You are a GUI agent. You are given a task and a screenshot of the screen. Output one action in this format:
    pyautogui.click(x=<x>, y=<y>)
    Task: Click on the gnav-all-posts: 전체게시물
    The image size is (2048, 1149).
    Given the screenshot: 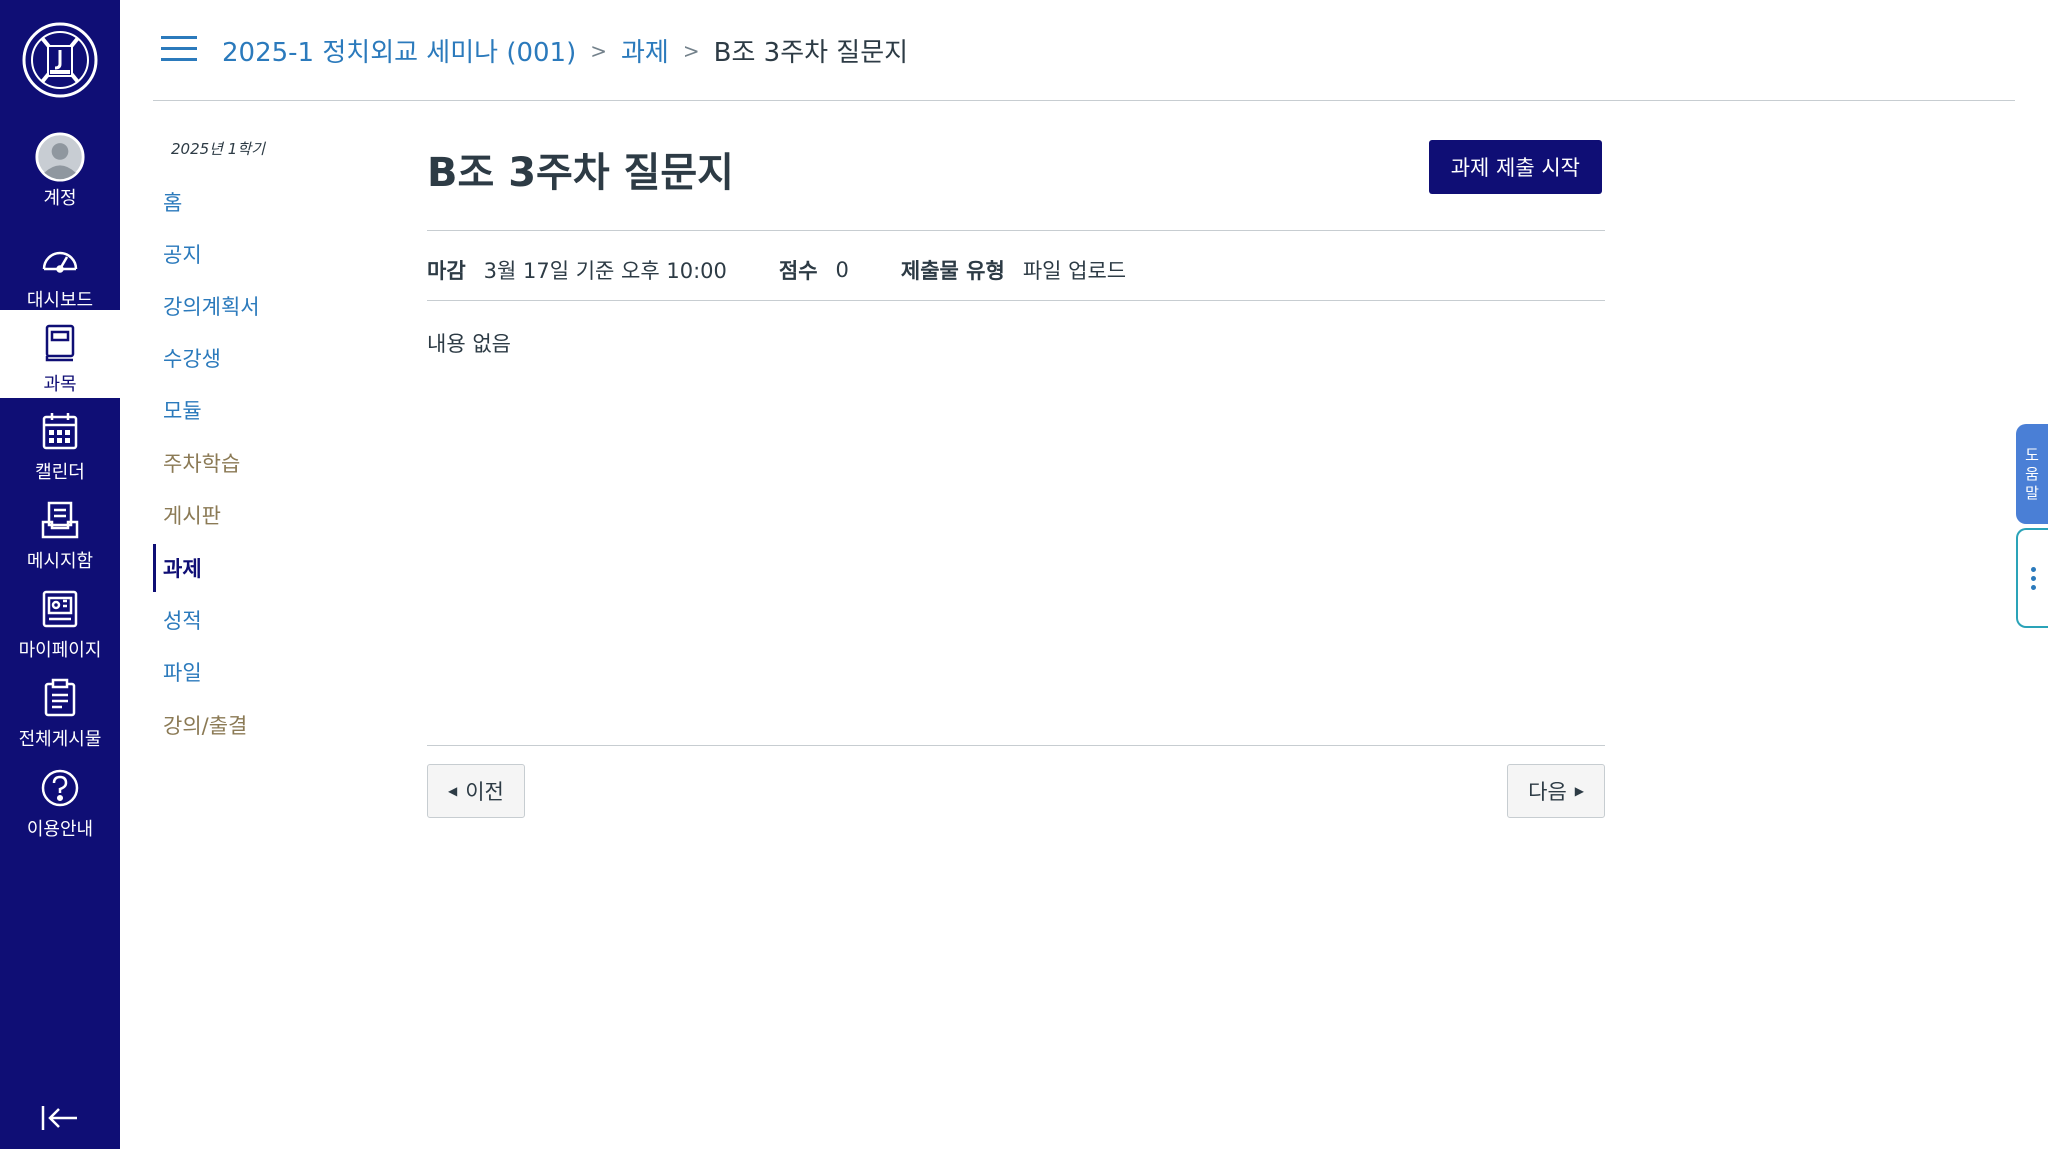 What is the action you would take?
    pyautogui.click(x=60, y=709)
    